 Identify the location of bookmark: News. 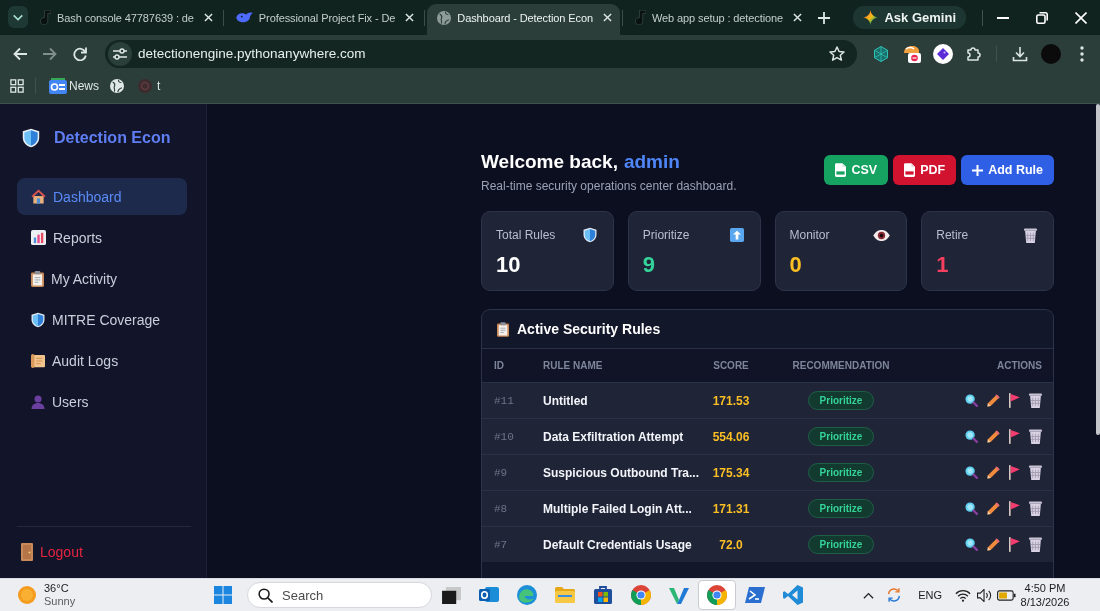
(74, 86).